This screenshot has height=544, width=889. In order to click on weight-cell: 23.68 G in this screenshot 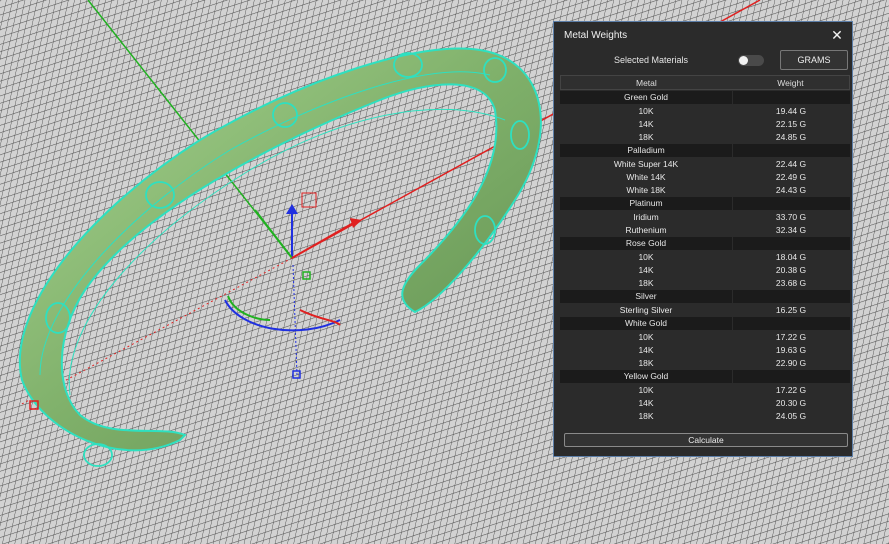, I will do `click(791, 282)`.